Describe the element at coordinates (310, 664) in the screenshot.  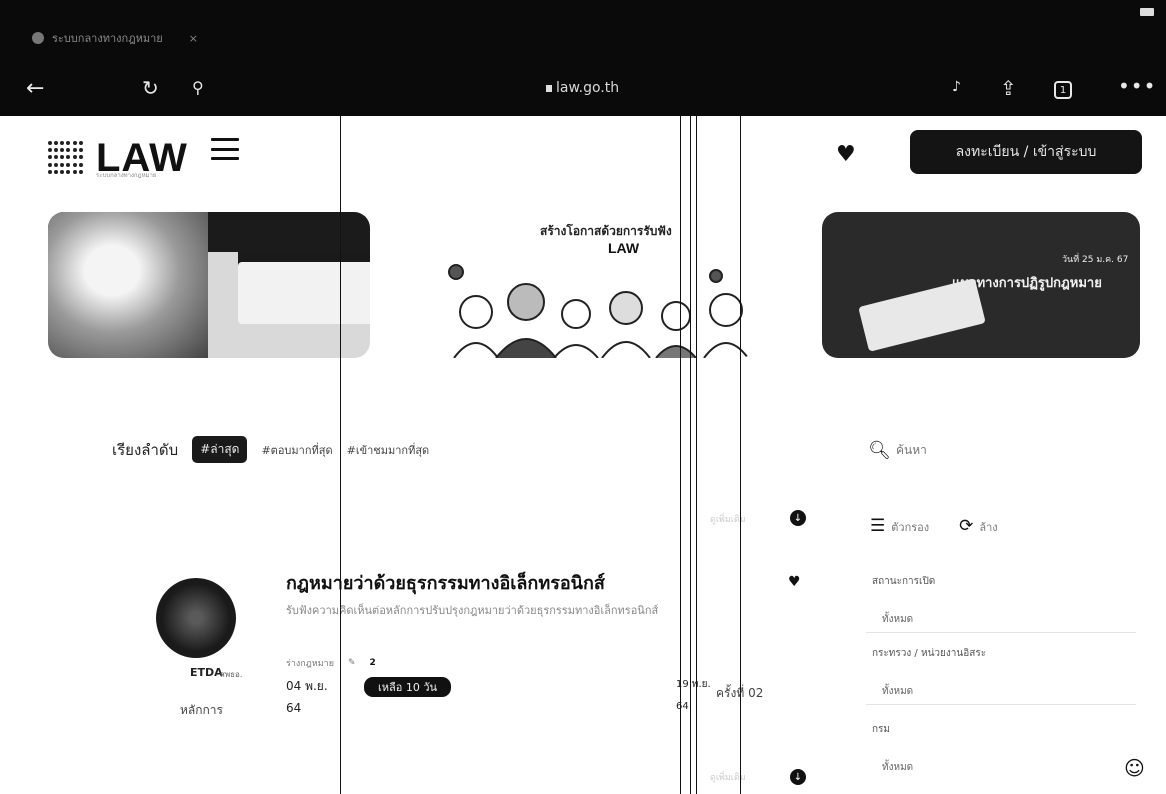
I see `draft-label: ร่างกฎหมาย` at that location.